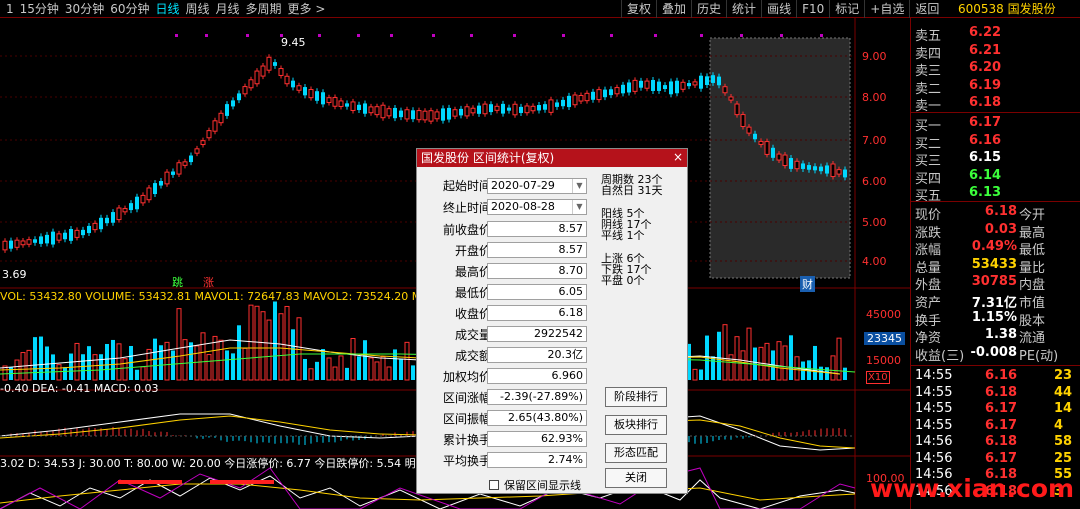 The width and height of the screenshot is (1080, 509). Describe the element at coordinates (293, 42) in the screenshot. I see `high-price-label: 9.45` at that location.